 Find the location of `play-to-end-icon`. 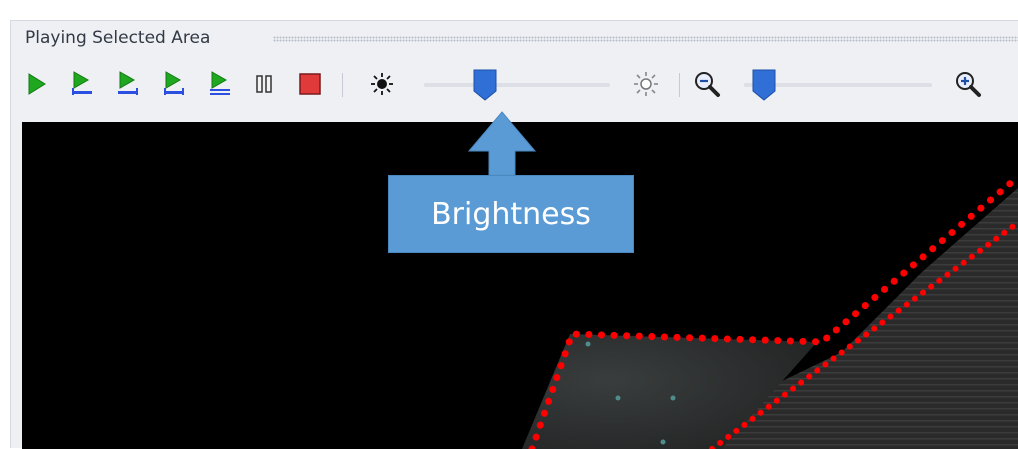

play-to-end-icon is located at coordinates (128, 83).